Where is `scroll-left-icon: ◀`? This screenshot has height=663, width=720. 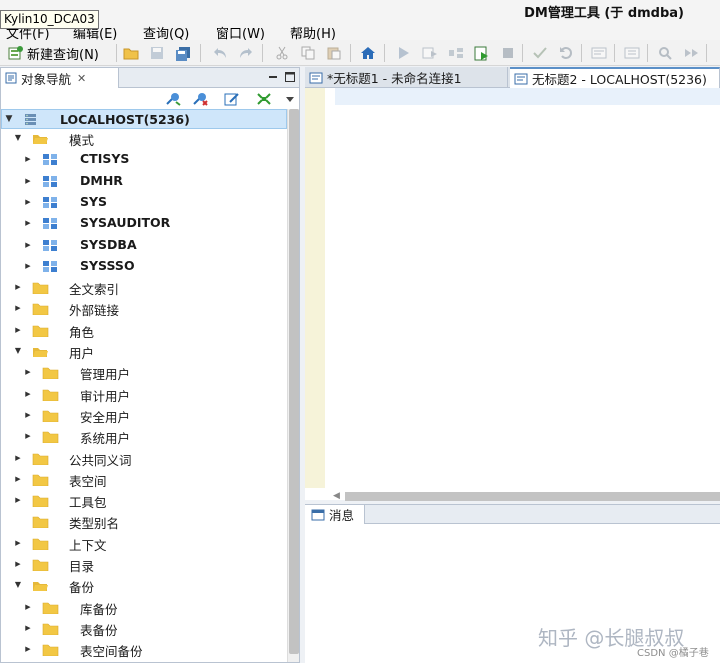 scroll-left-icon: ◀ is located at coordinates (336, 496).